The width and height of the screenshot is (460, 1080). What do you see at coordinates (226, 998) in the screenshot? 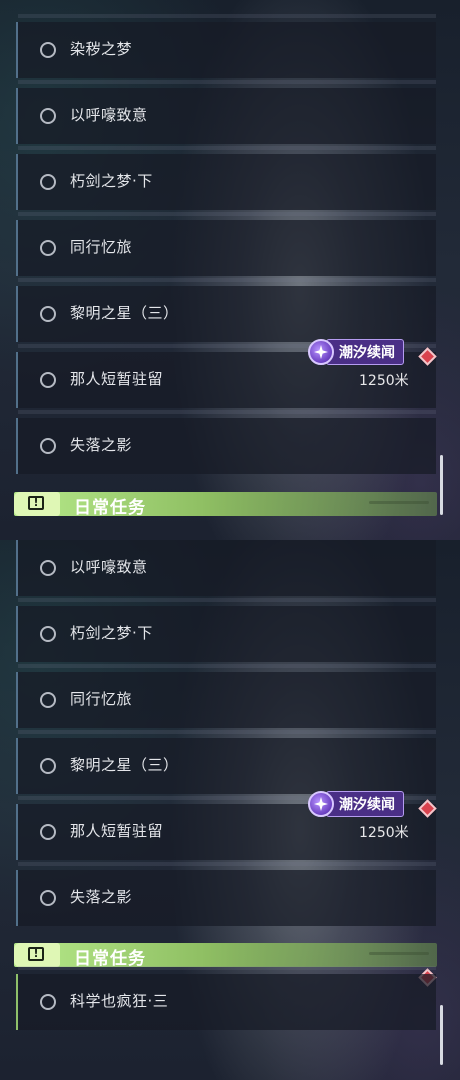
I see `daily-quest-row: 科学也疯狂·三` at bounding box center [226, 998].